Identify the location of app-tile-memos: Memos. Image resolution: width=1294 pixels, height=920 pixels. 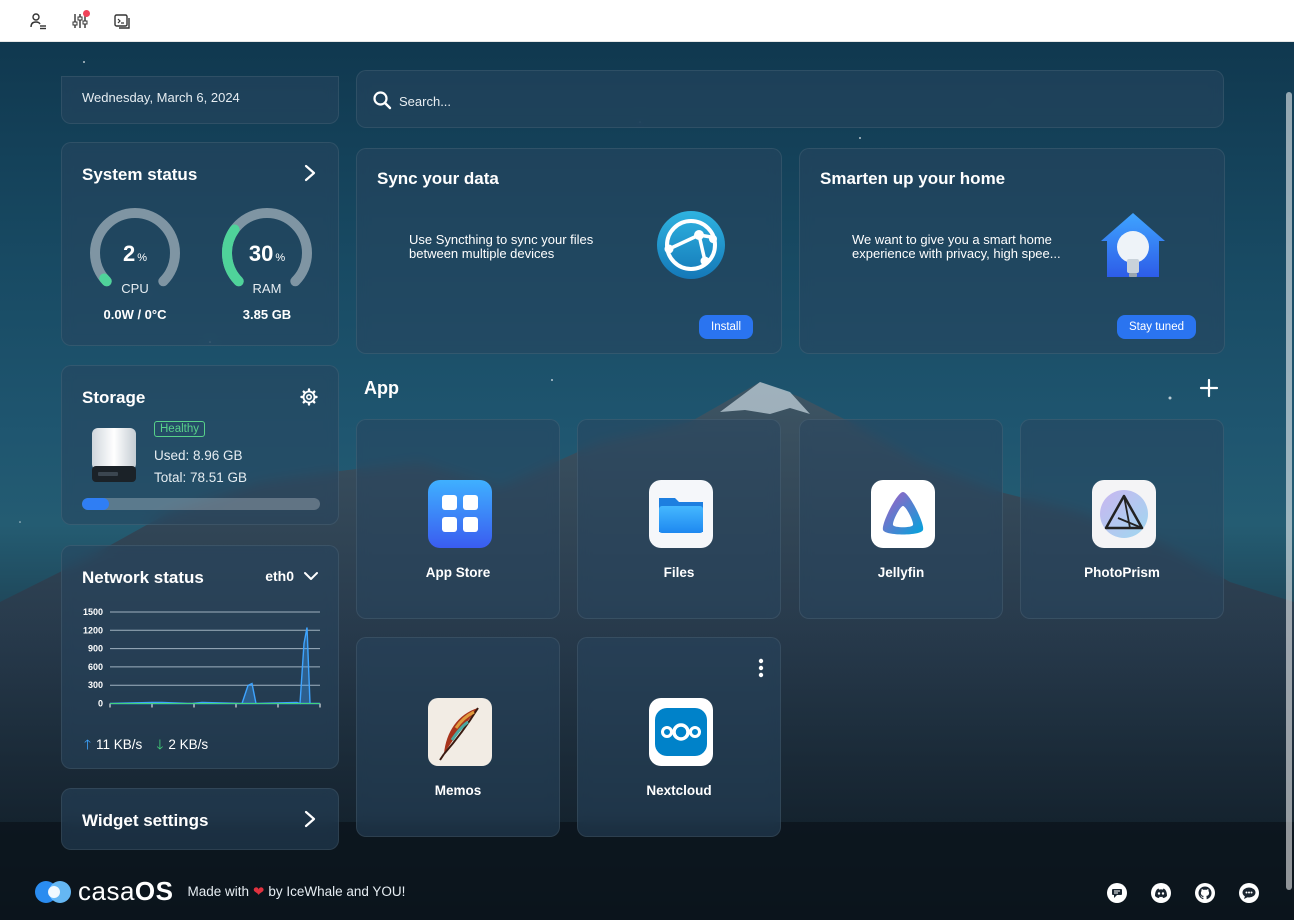
(458, 737).